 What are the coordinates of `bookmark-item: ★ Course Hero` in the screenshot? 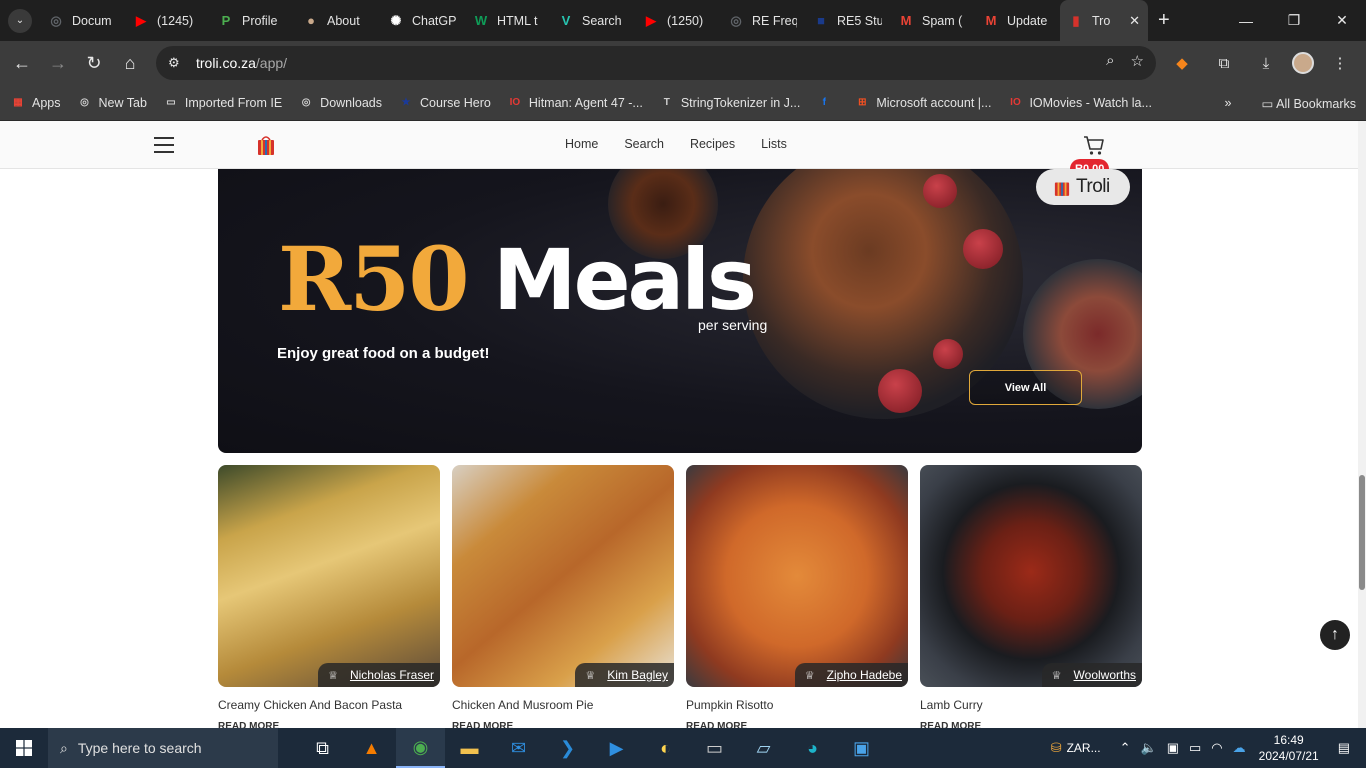 It's located at (444, 103).